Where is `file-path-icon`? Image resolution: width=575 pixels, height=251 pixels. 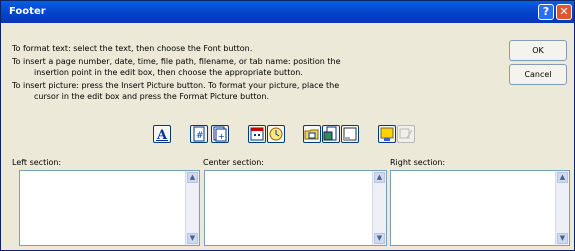
file-path-icon is located at coordinates (311, 134).